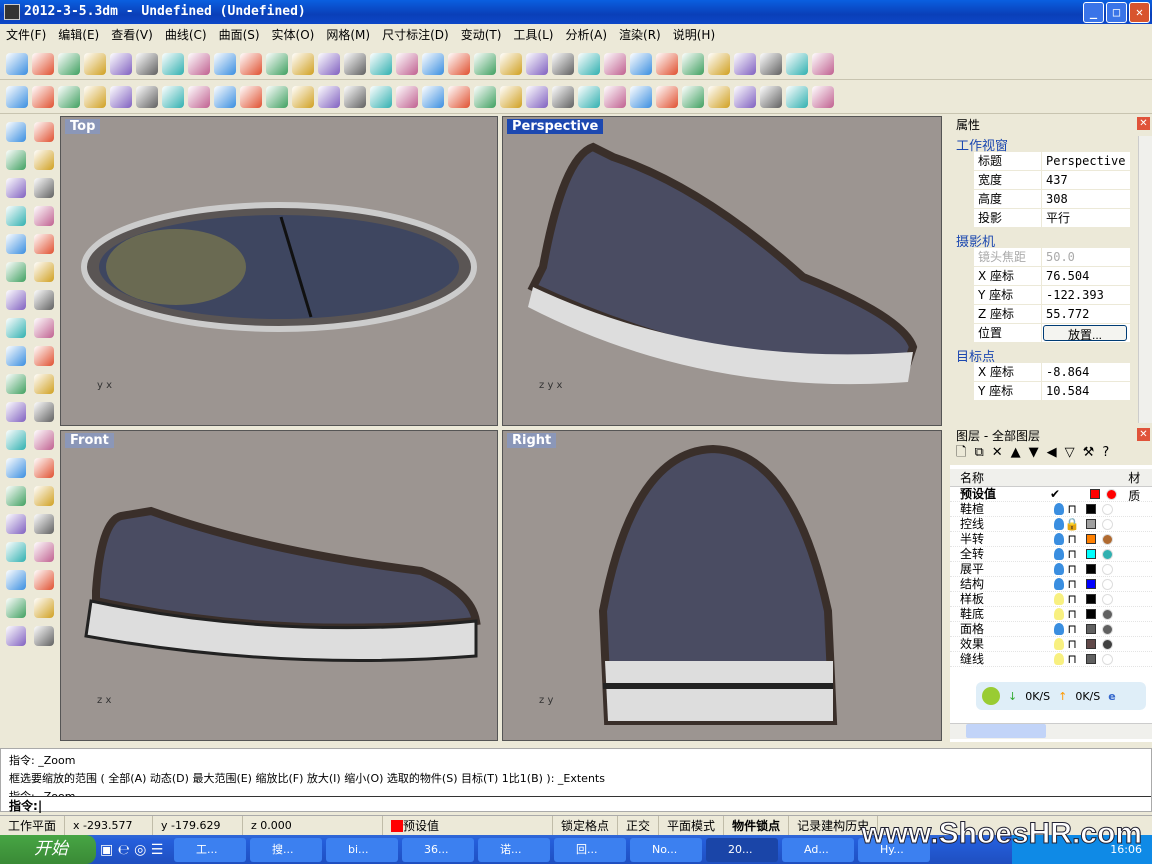 The image size is (1152, 864). I want to click on property-row: 投影 平行, so click(1052, 218).